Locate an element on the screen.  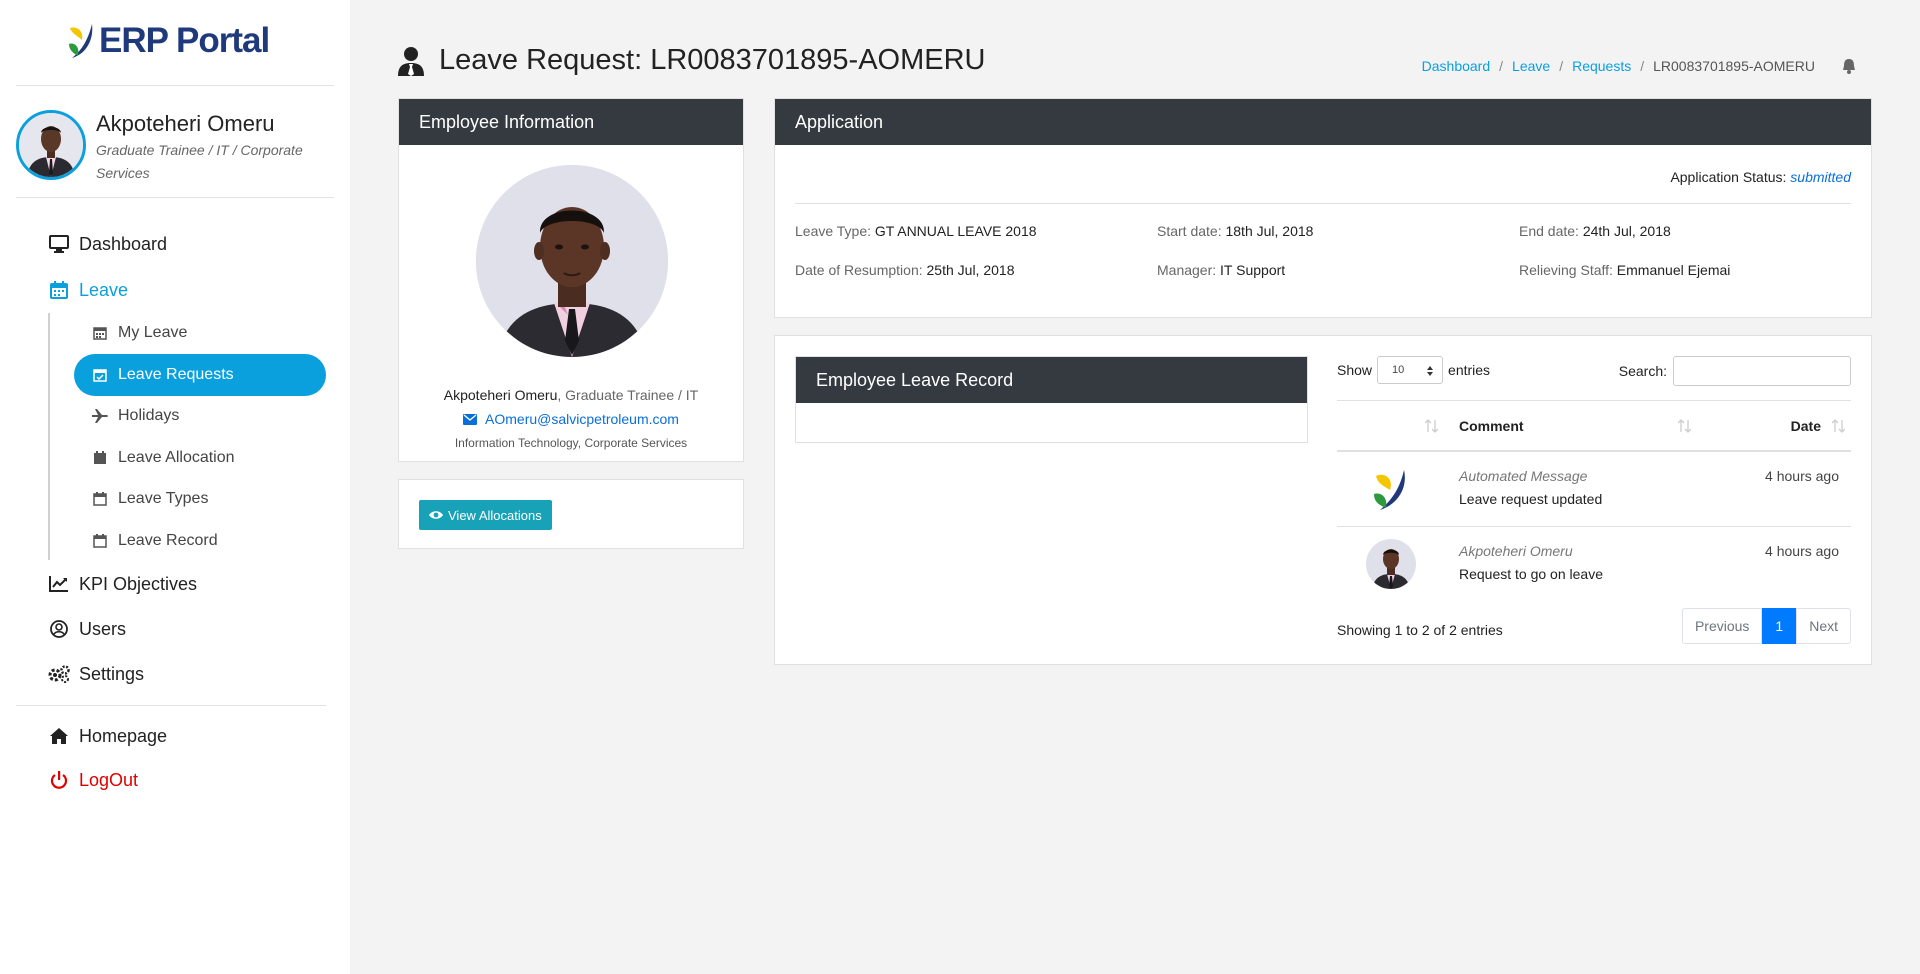
pagination-page-1: 1 is located at coordinates (1779, 626).